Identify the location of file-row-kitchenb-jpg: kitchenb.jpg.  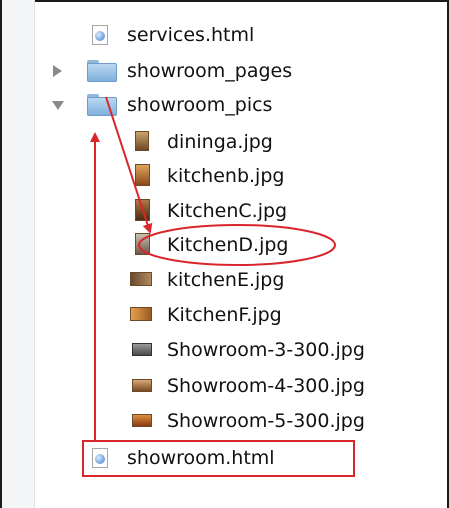
(224, 176).